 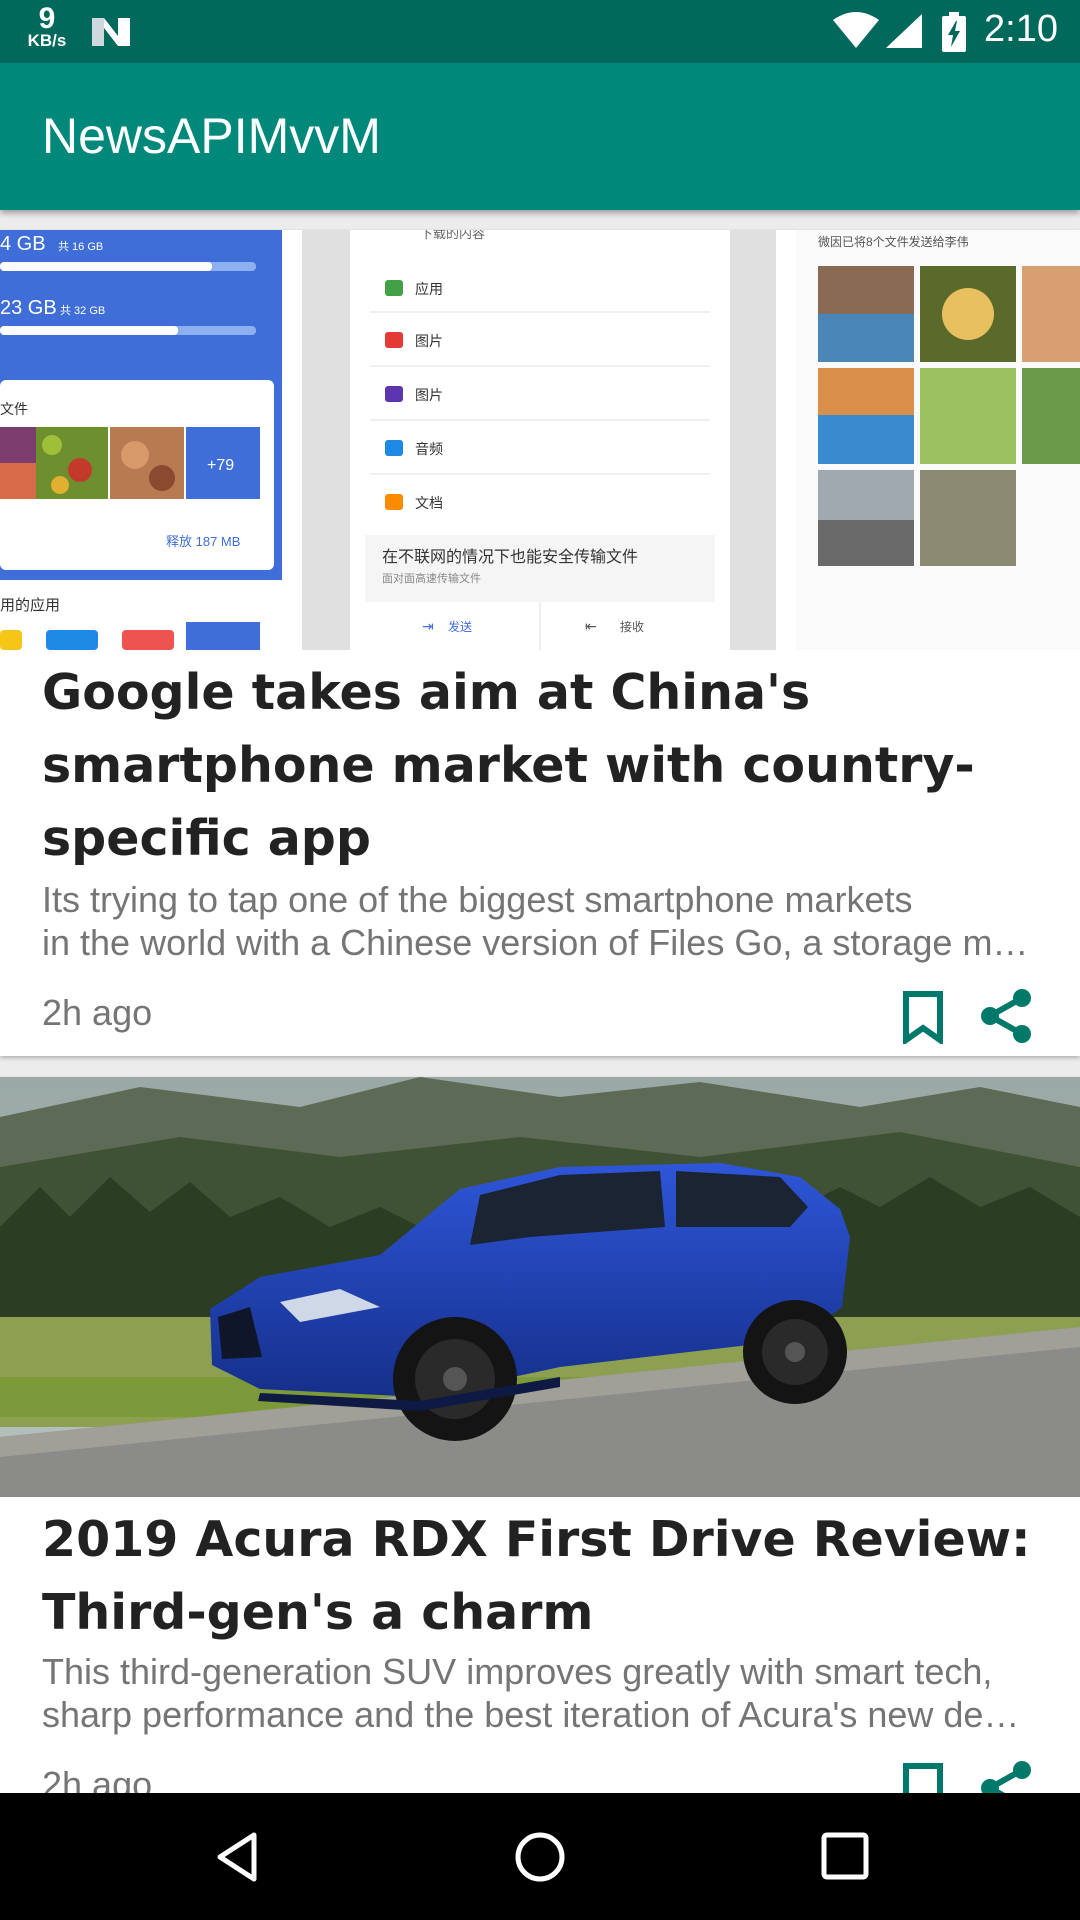 I want to click on network-speed: 9 KB/s, so click(x=47, y=26).